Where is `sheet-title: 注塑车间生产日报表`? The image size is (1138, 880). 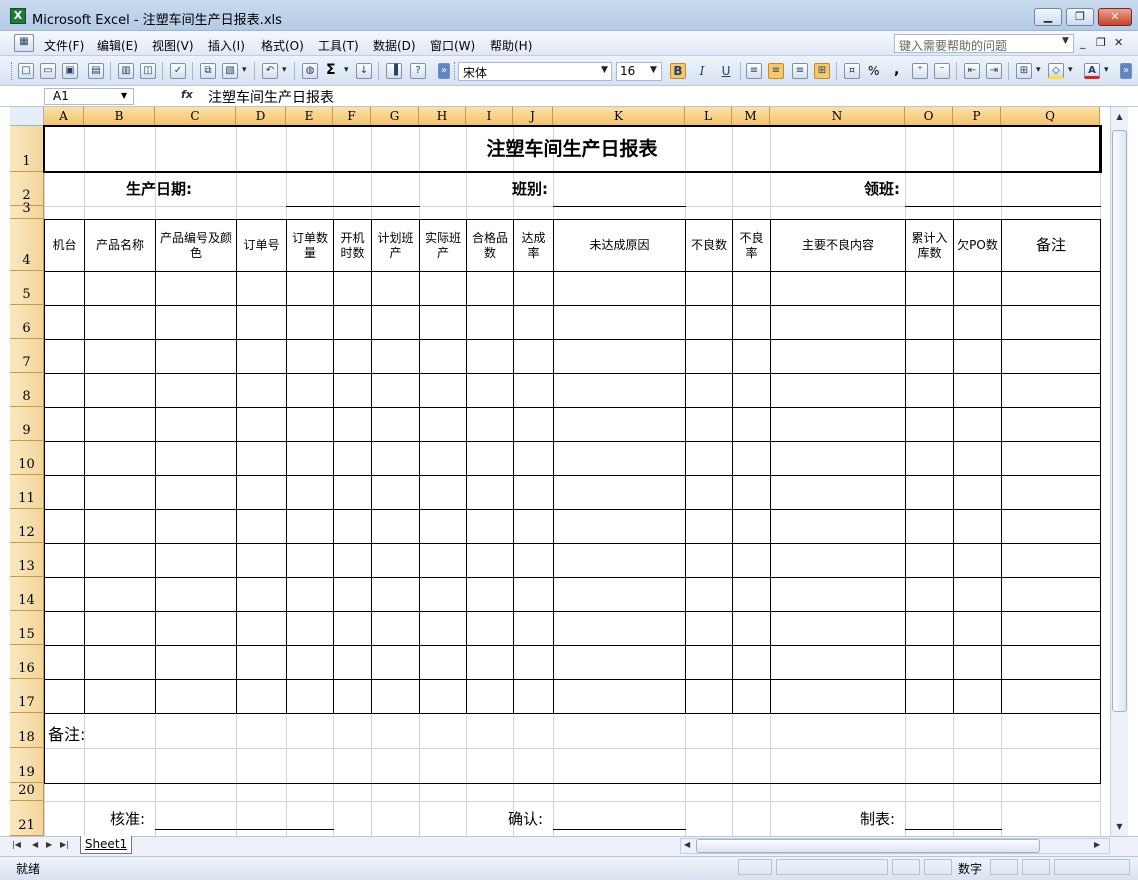 sheet-title: 注塑车间生产日报表 is located at coordinates (572, 149).